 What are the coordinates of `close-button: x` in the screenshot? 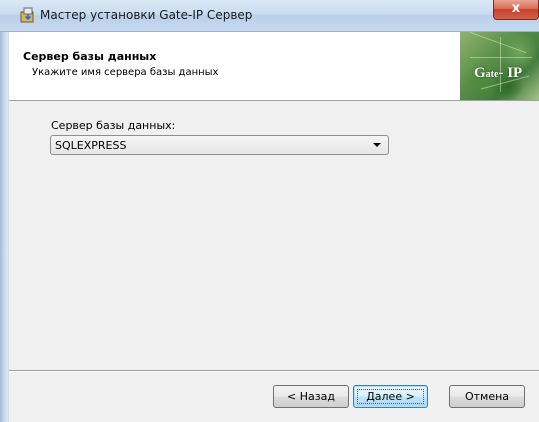 It's located at (516, 10).